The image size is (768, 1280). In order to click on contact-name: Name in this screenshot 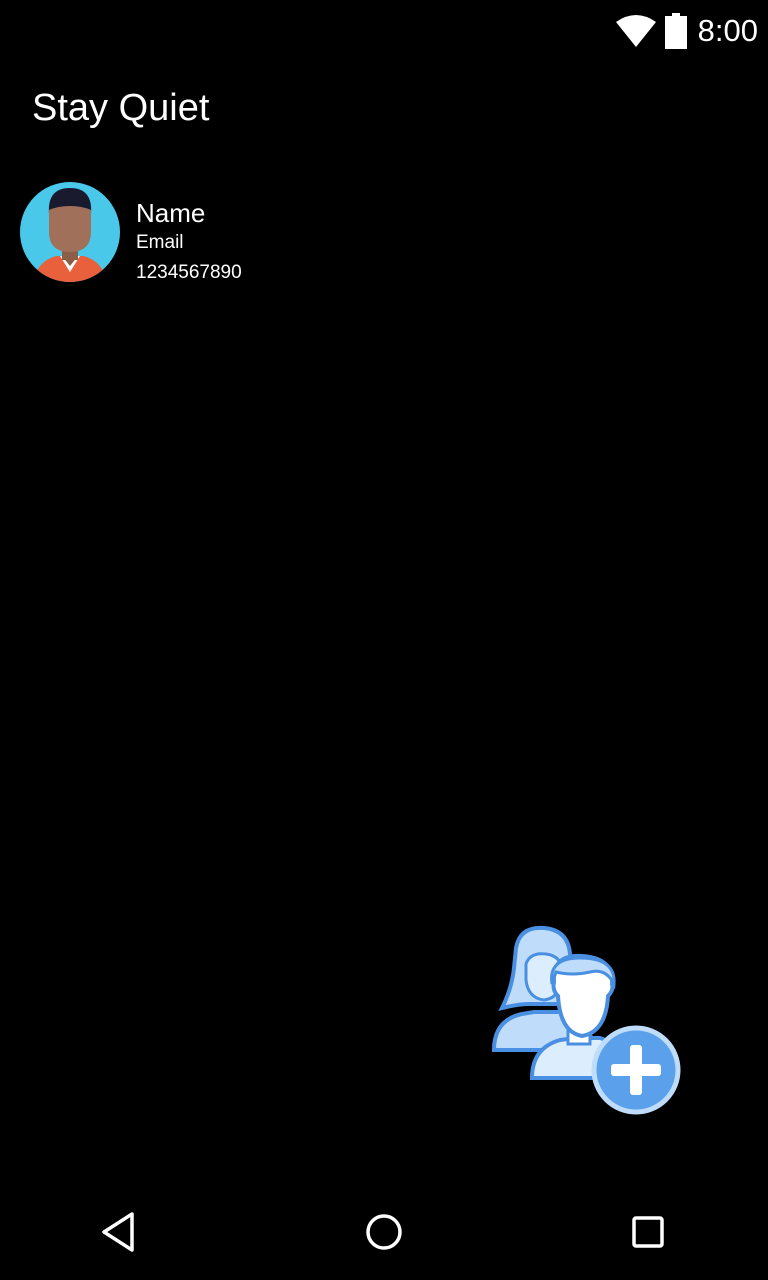, I will do `click(171, 213)`.